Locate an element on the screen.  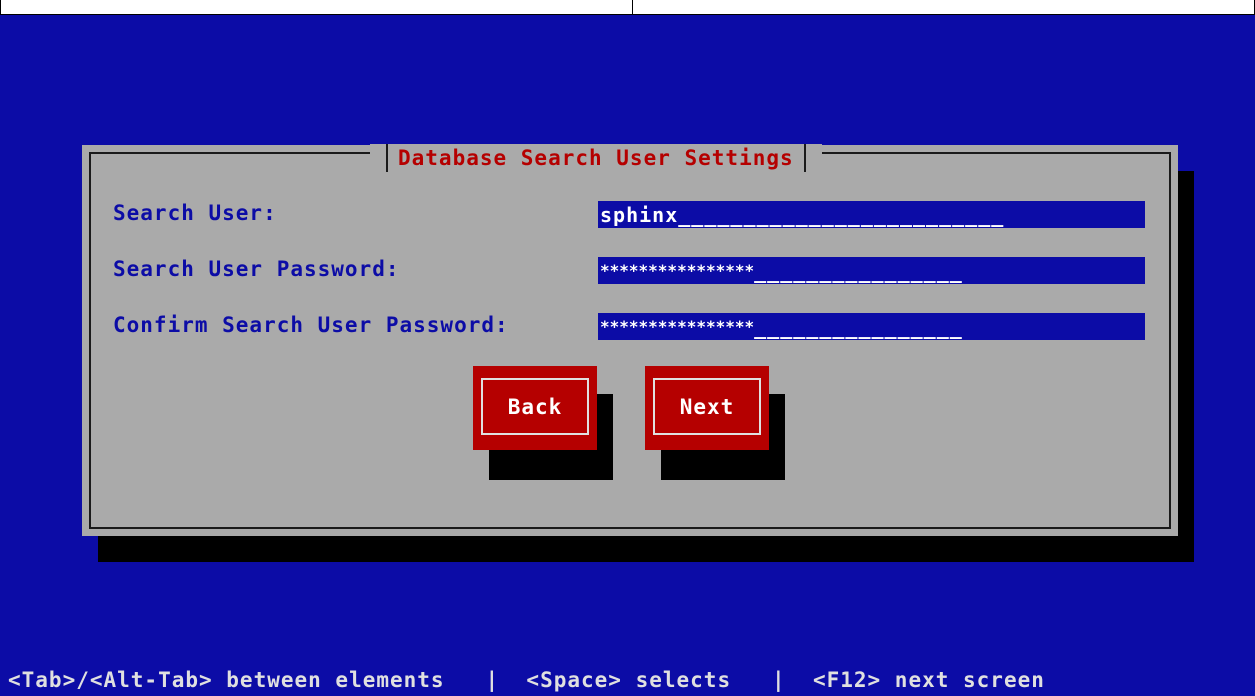
top-status-bar is located at coordinates (627, 7).